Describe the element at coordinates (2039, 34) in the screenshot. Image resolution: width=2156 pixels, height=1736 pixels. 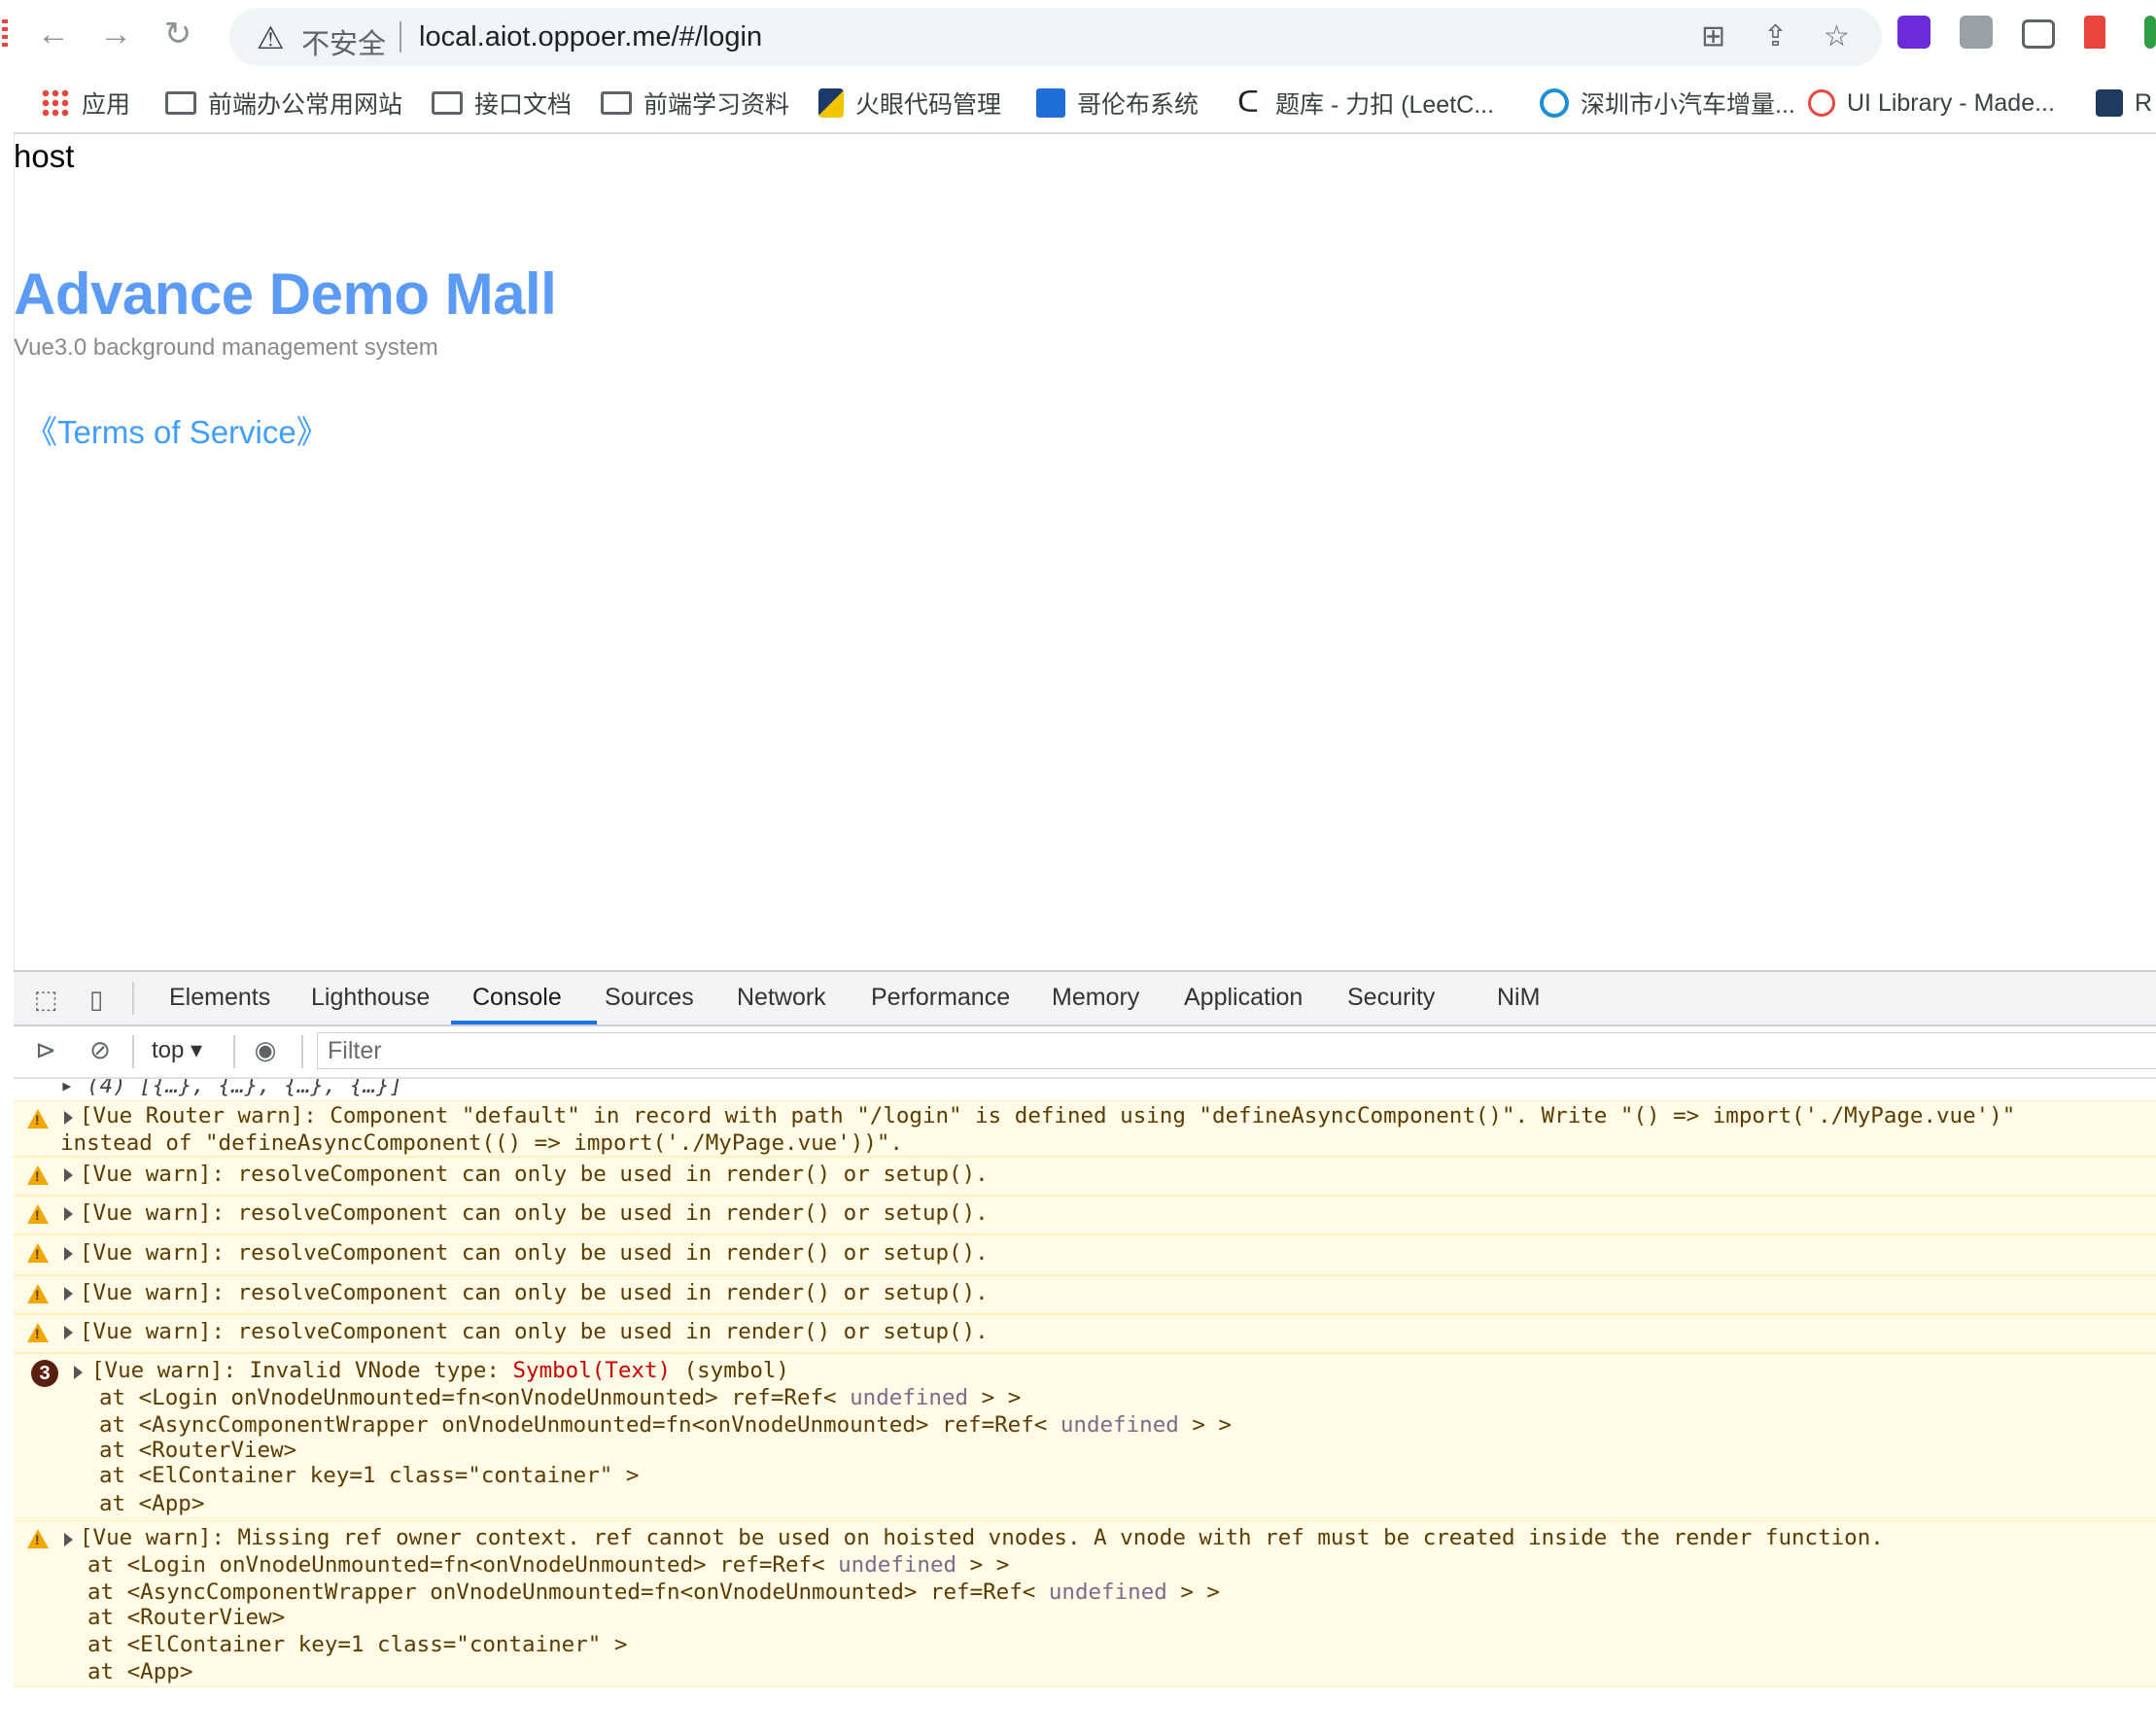
I see `extension-print-icon` at that location.